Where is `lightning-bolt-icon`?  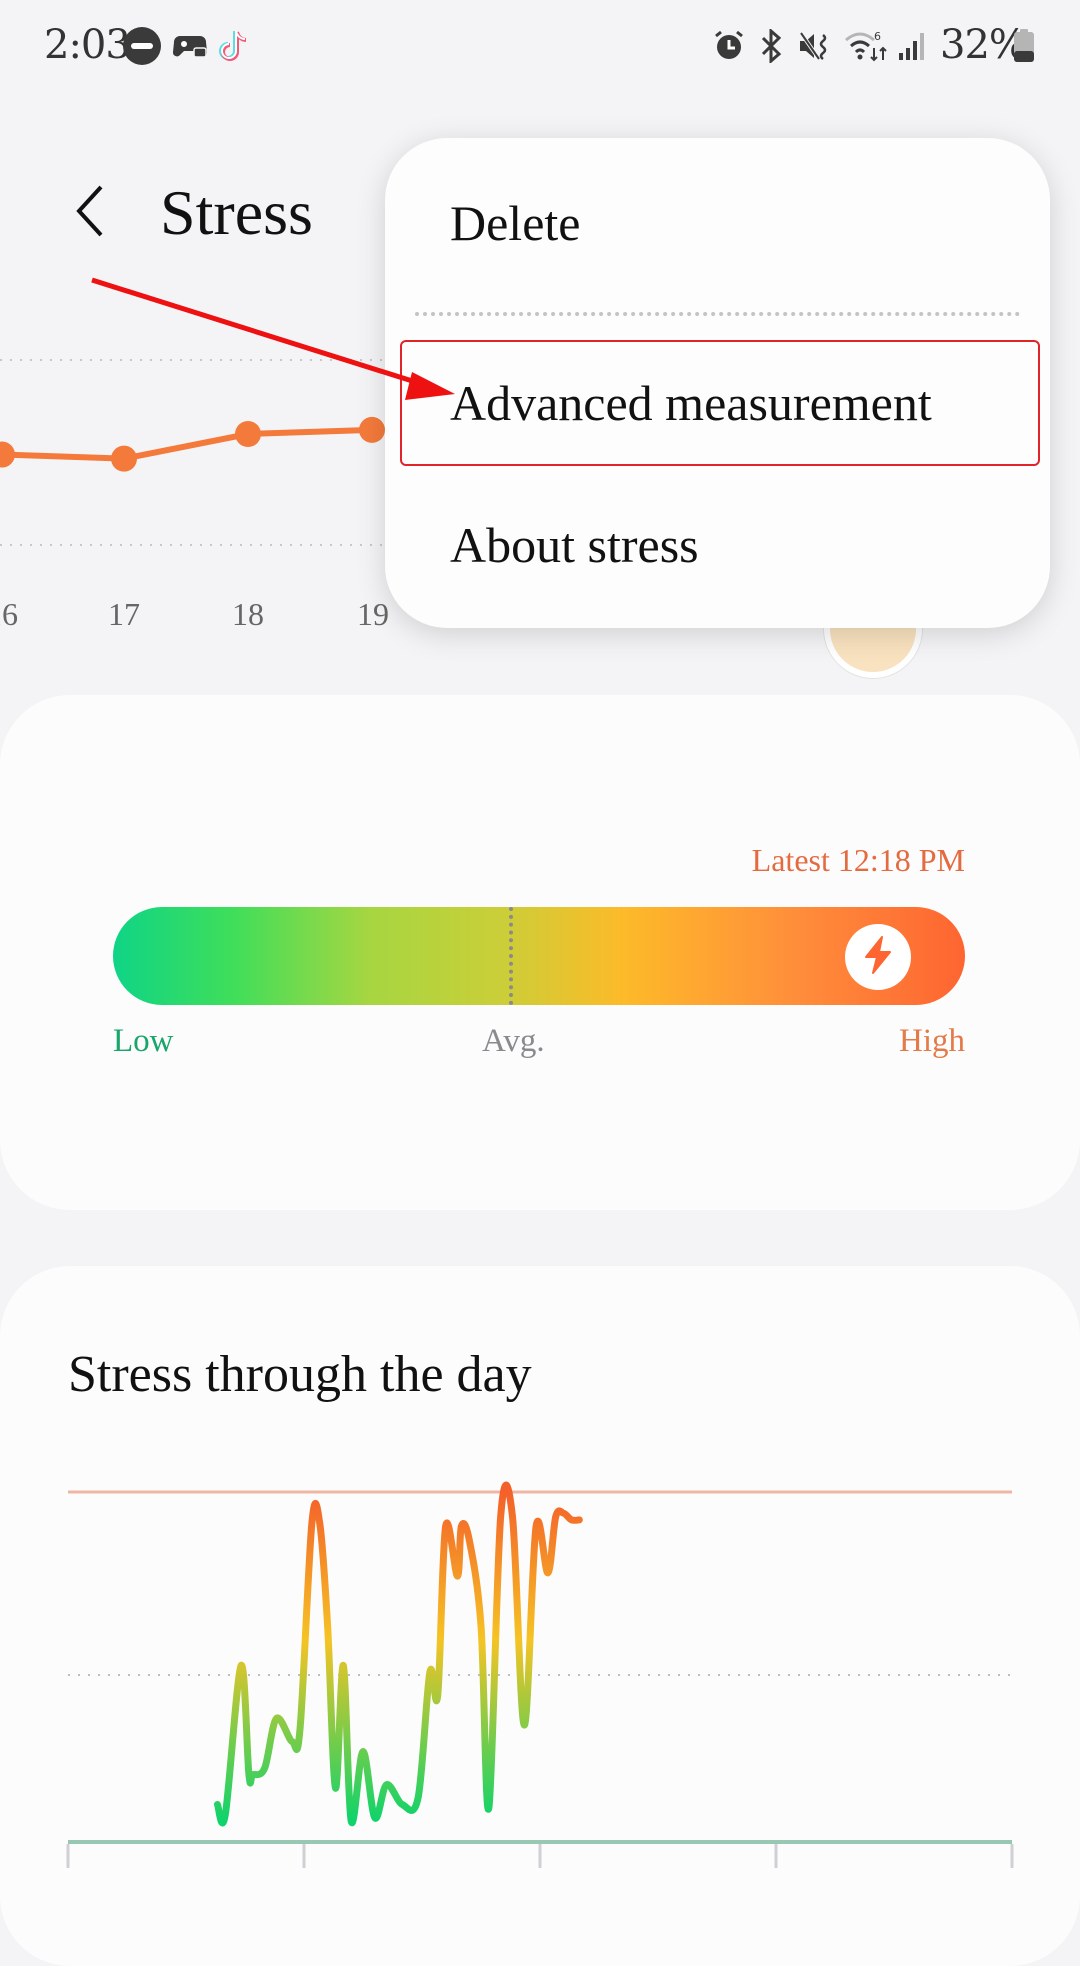
lightning-bolt-icon is located at coordinates (878, 957).